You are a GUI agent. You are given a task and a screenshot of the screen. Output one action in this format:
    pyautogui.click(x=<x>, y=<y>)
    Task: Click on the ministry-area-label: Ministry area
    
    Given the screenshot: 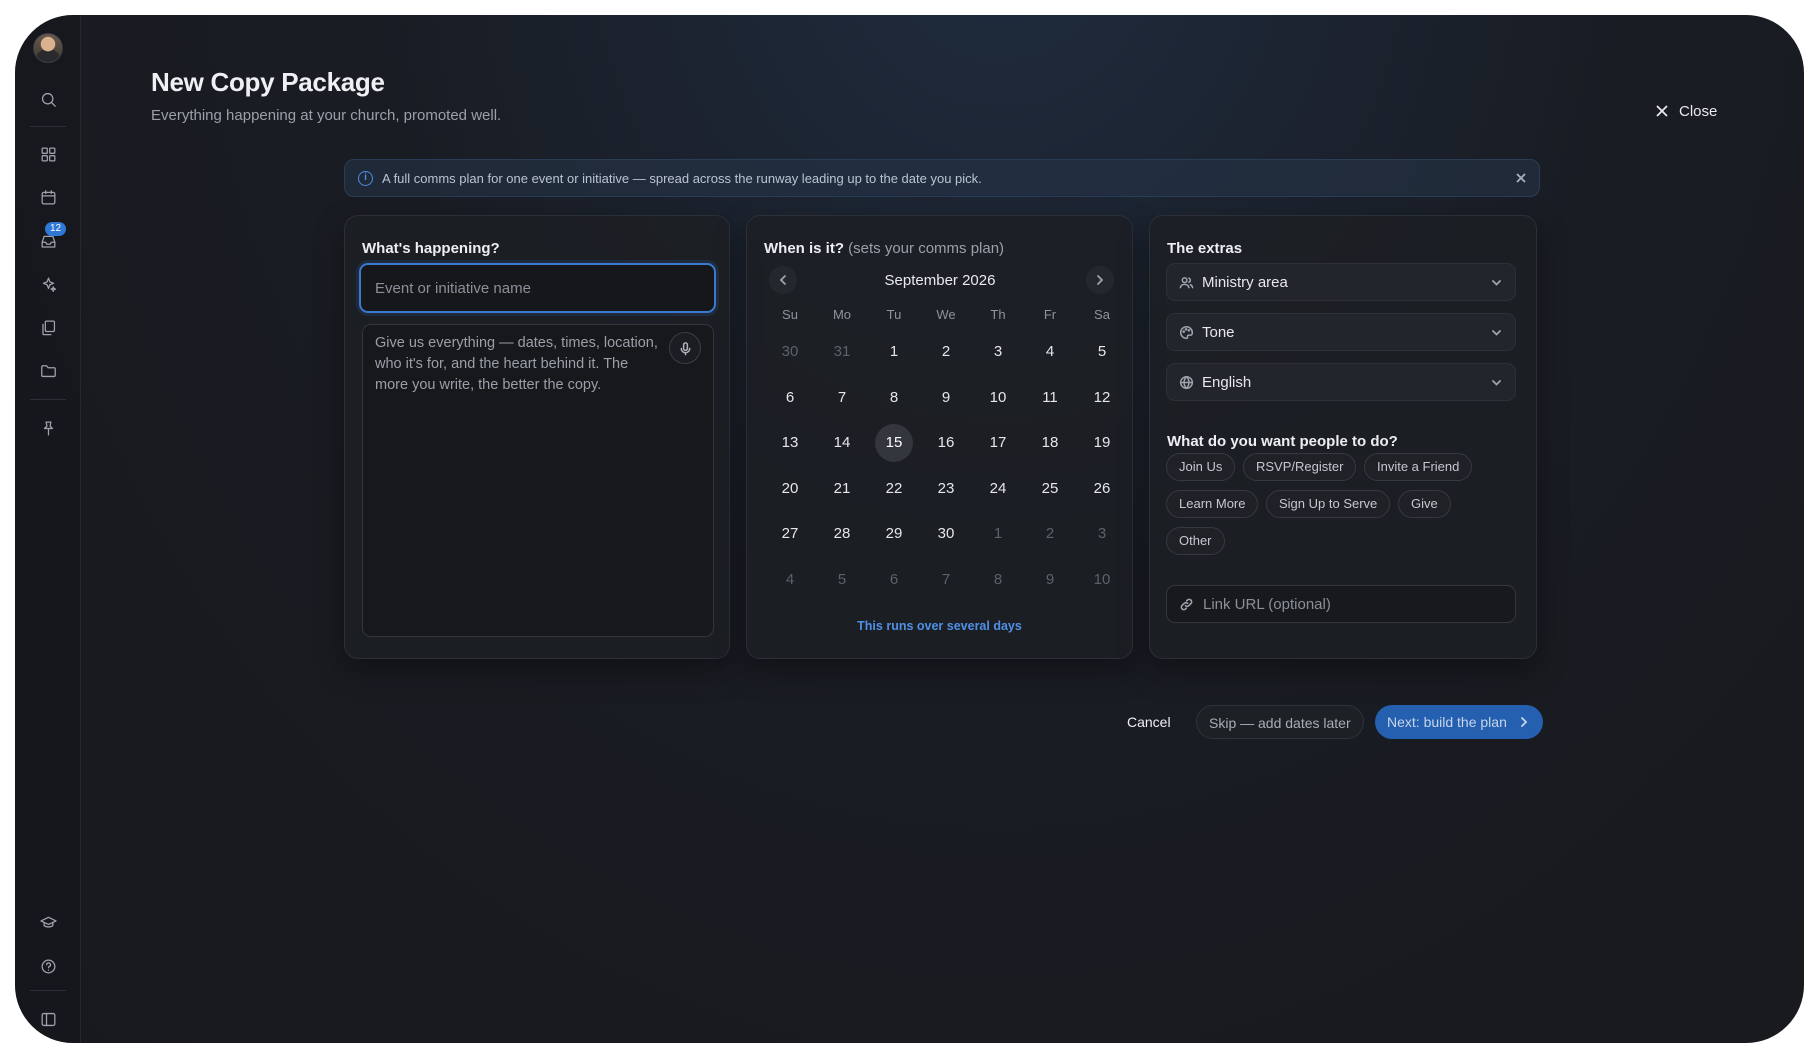 What is the action you would take?
    pyautogui.click(x=1245, y=282)
    